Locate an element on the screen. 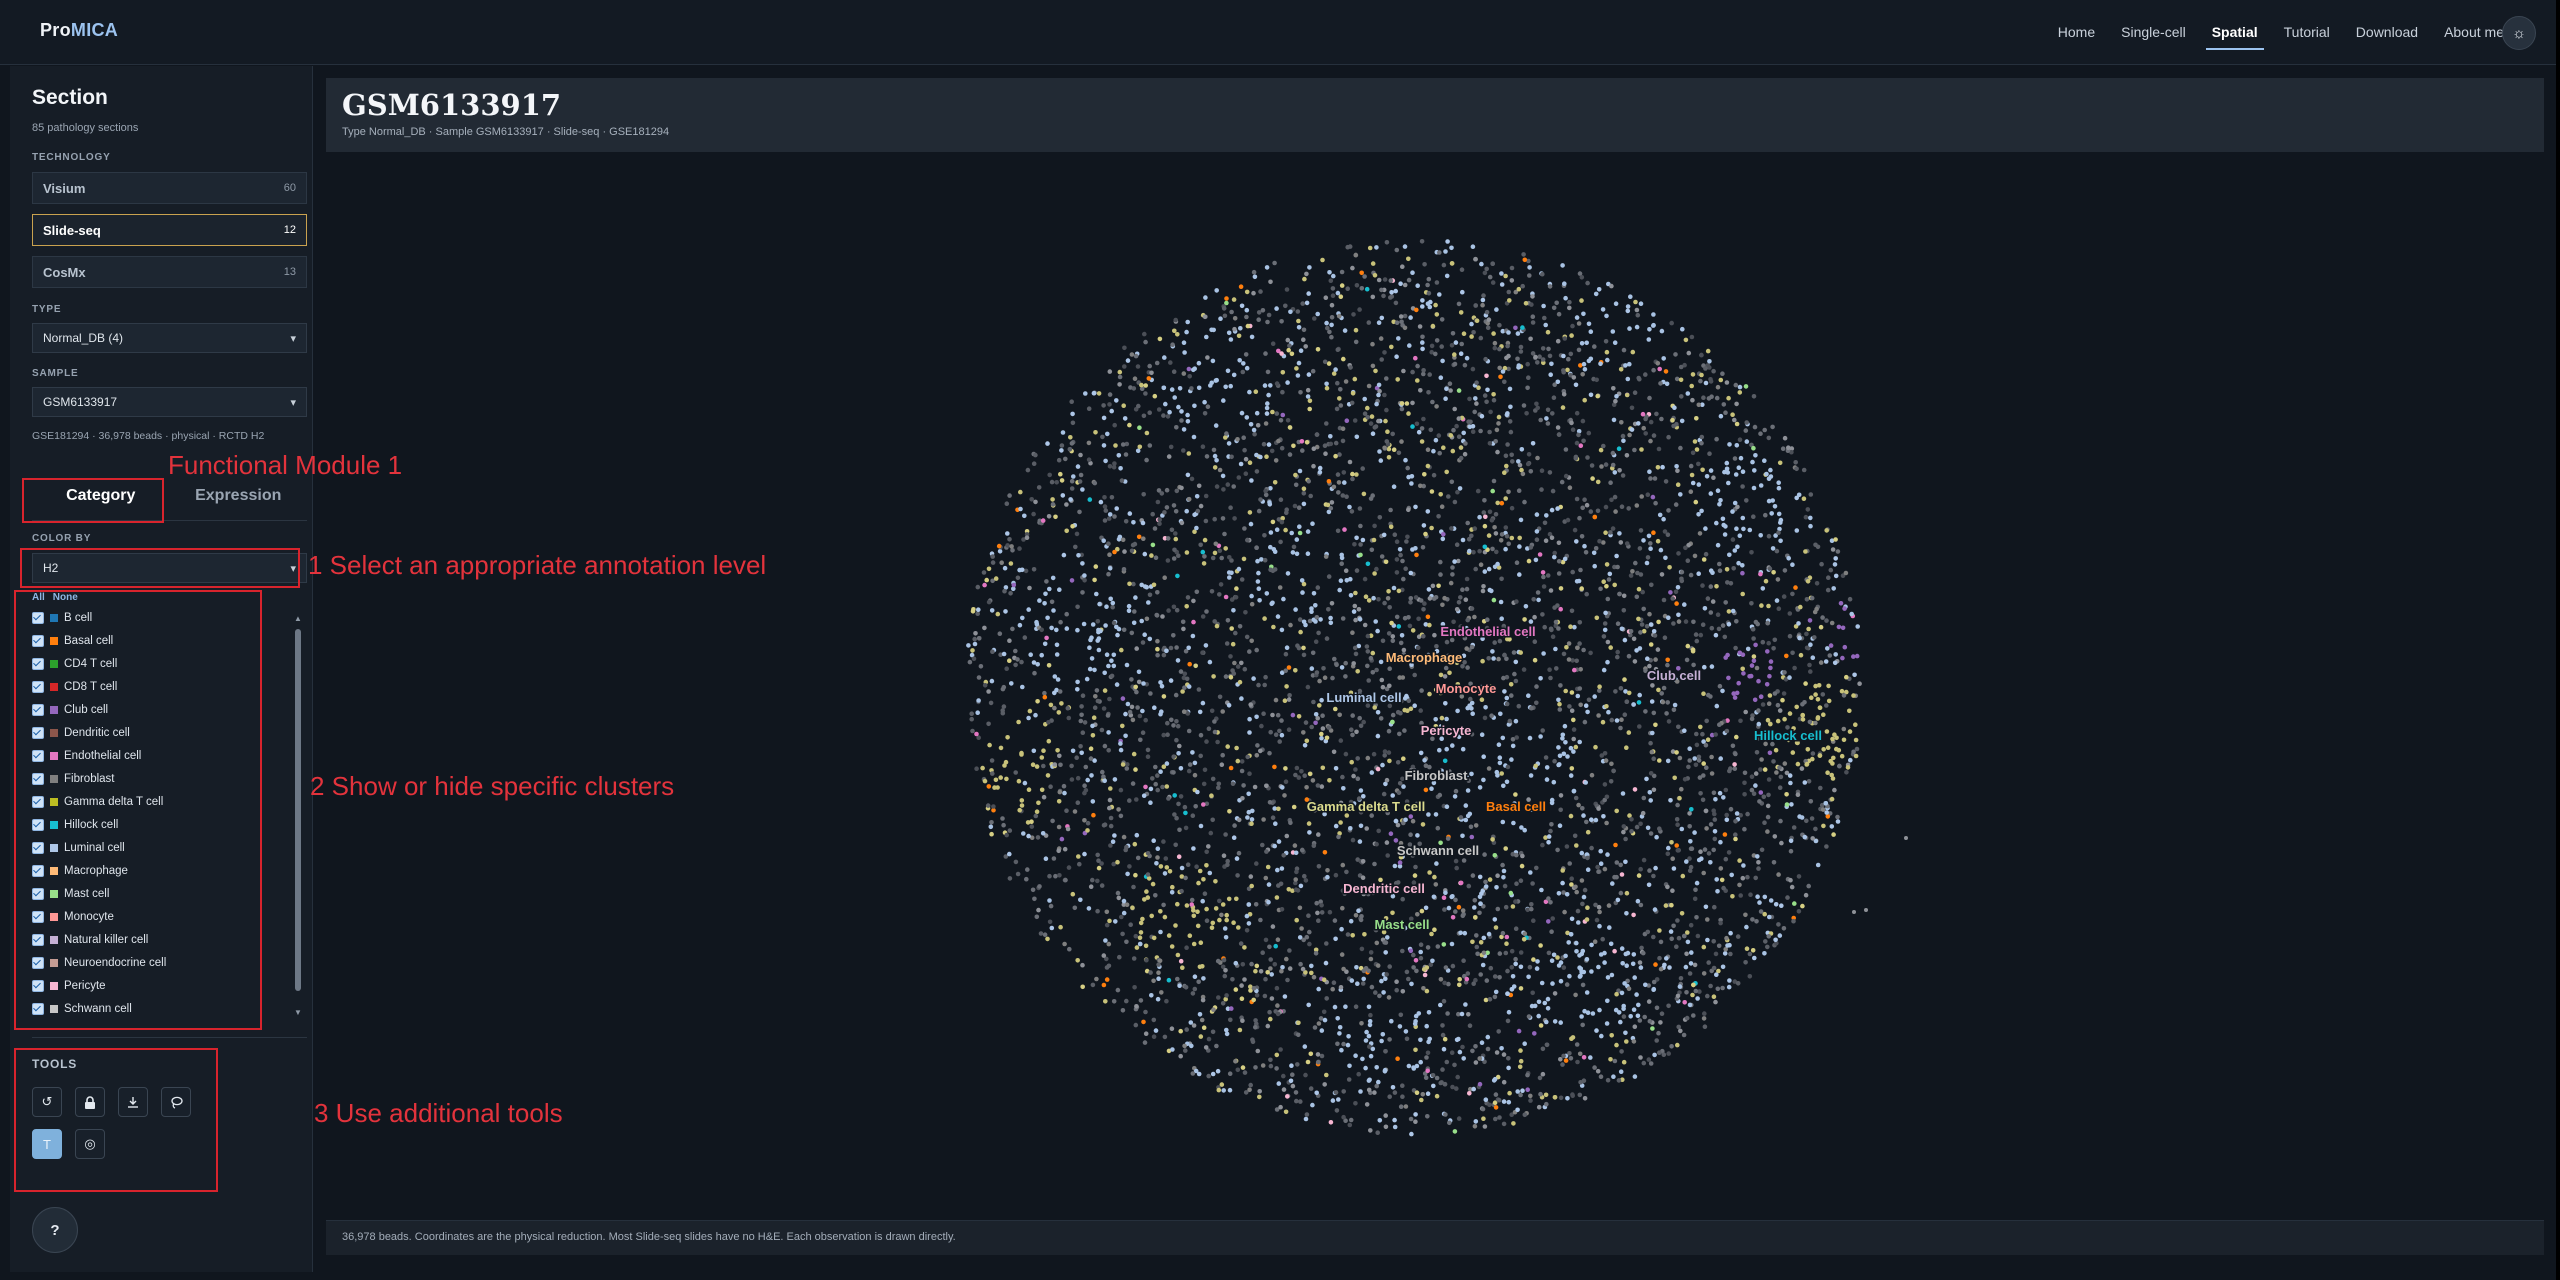 The height and width of the screenshot is (1280, 2560). chevron-down-icon: ▾ is located at coordinates (293, 338).